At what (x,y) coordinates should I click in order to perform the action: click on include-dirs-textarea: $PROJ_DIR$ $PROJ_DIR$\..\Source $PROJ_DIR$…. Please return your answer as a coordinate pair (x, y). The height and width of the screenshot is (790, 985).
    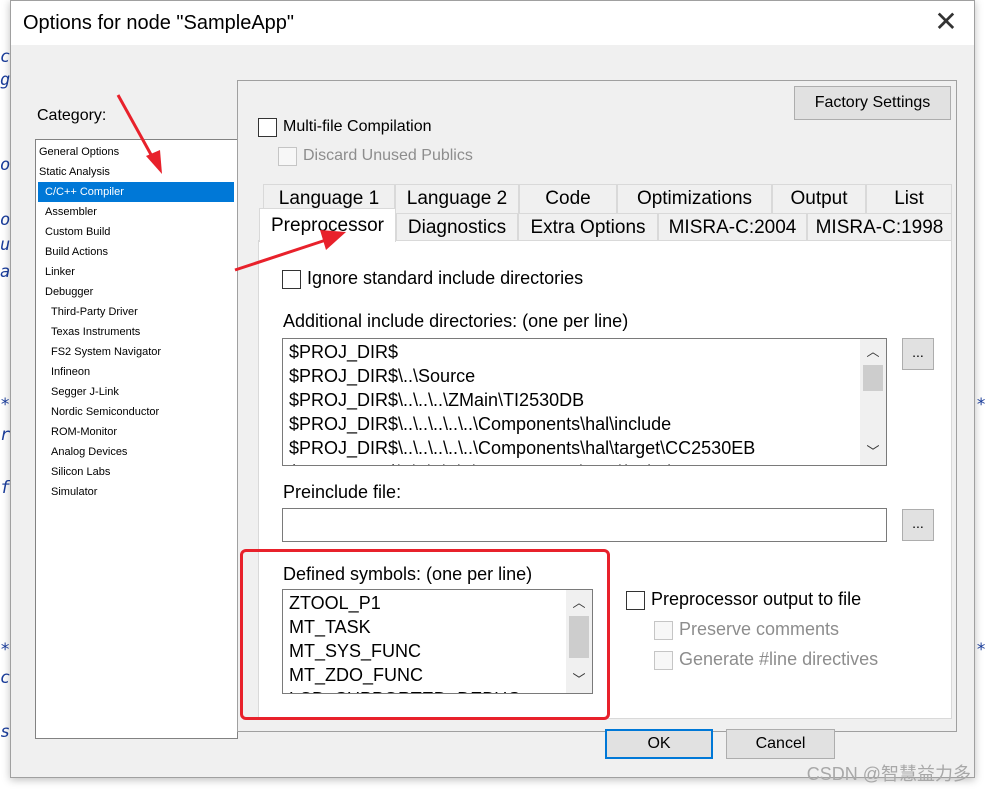
    Looking at the image, I should click on (584, 402).